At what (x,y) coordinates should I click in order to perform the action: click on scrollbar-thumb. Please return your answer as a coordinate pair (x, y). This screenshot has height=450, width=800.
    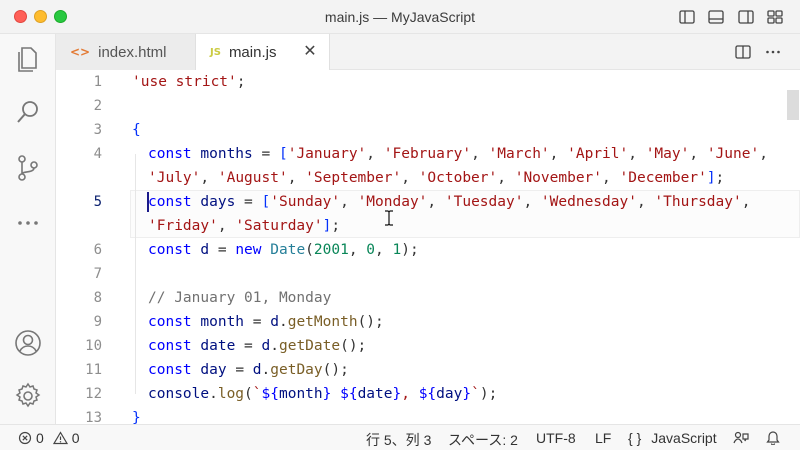
    Looking at the image, I should click on (793, 105).